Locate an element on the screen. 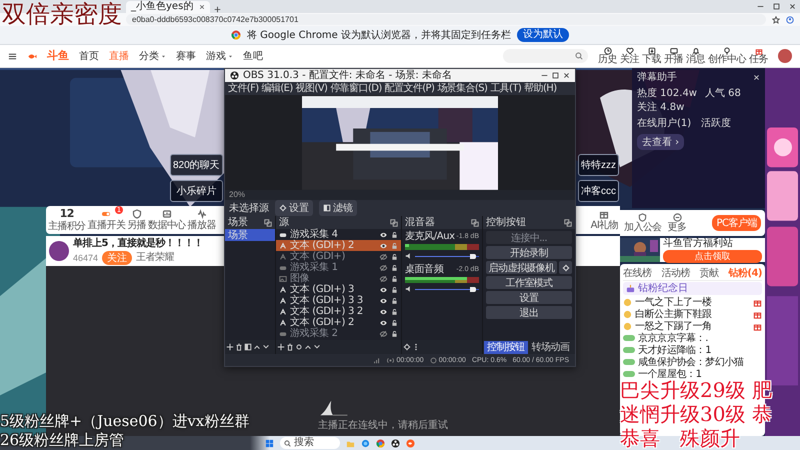 The width and height of the screenshot is (800, 450). banner-message: 将 Google Chrome 设为默认浏览器，并将其固定到任务栏 is located at coordinates (379, 35).